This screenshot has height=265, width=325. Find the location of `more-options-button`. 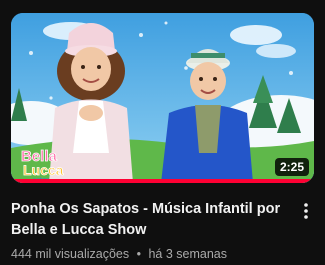

more-options-button is located at coordinates (306, 211).